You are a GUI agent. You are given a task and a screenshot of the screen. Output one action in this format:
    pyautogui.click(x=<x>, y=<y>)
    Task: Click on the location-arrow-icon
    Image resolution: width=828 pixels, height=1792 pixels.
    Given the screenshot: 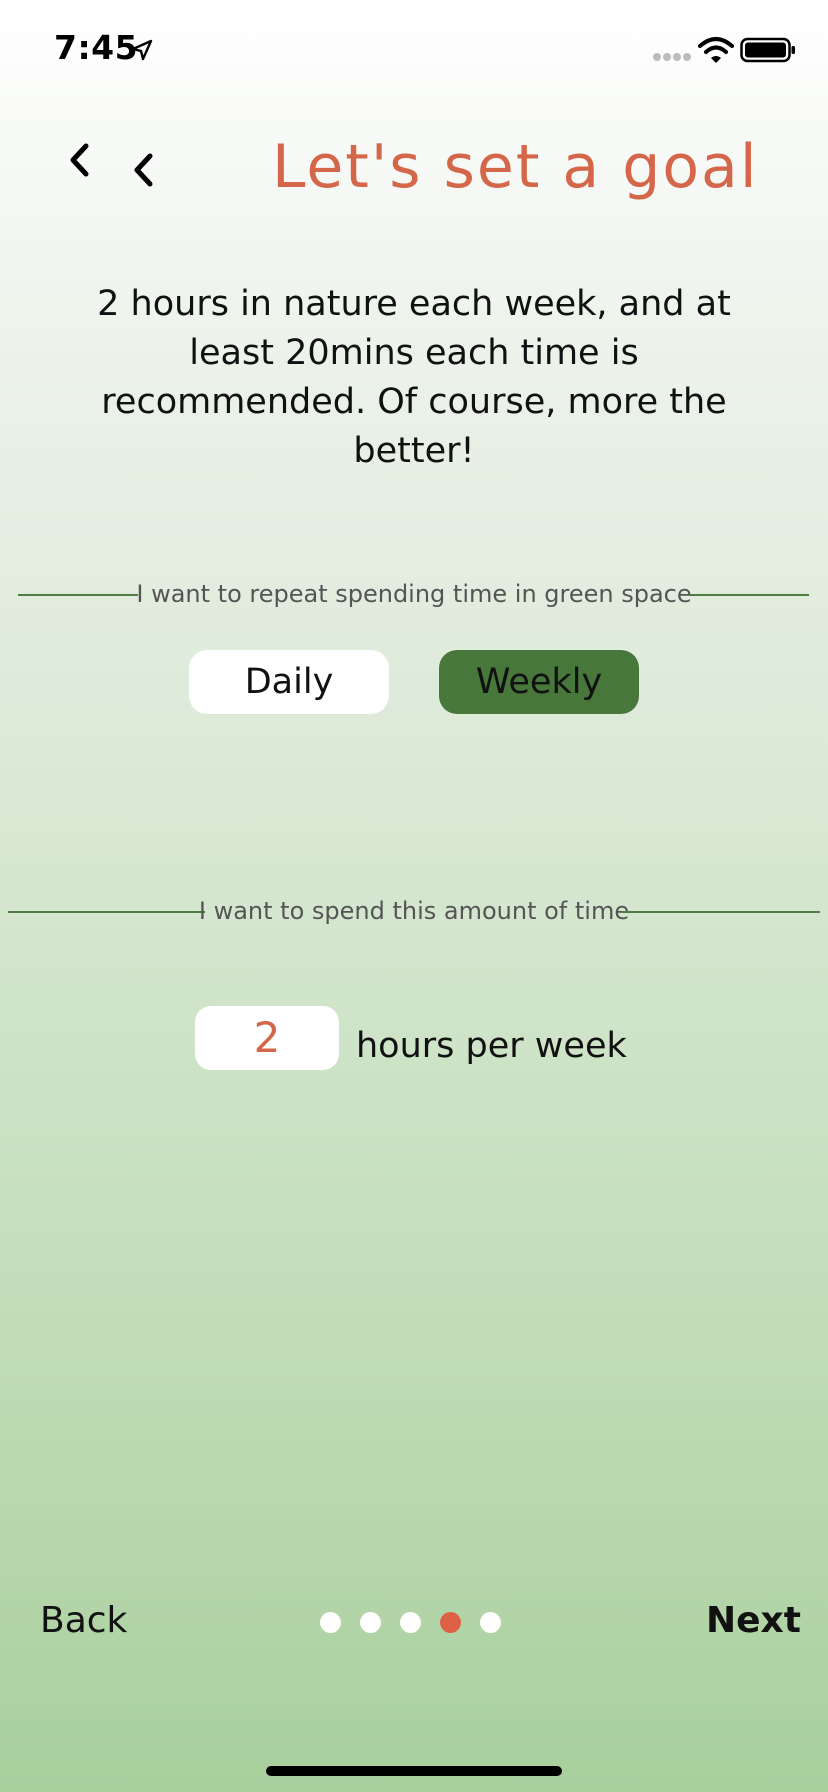 What is the action you would take?
    pyautogui.click(x=142, y=50)
    